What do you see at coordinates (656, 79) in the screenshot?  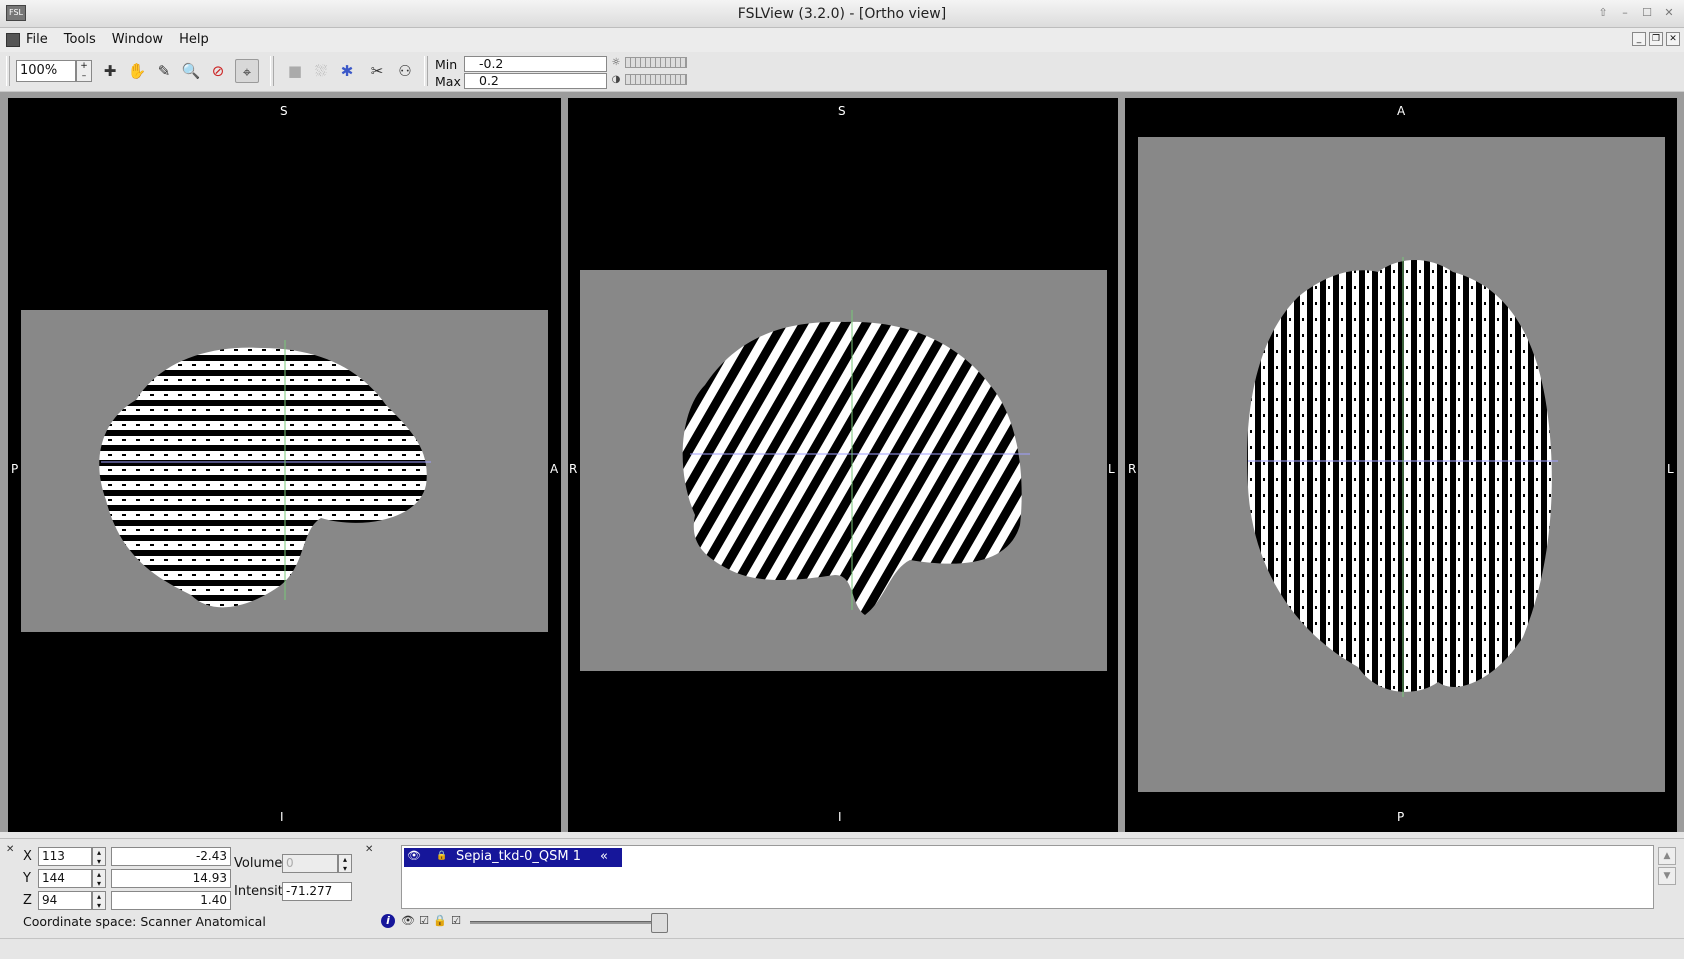 I see `contrast-slider` at bounding box center [656, 79].